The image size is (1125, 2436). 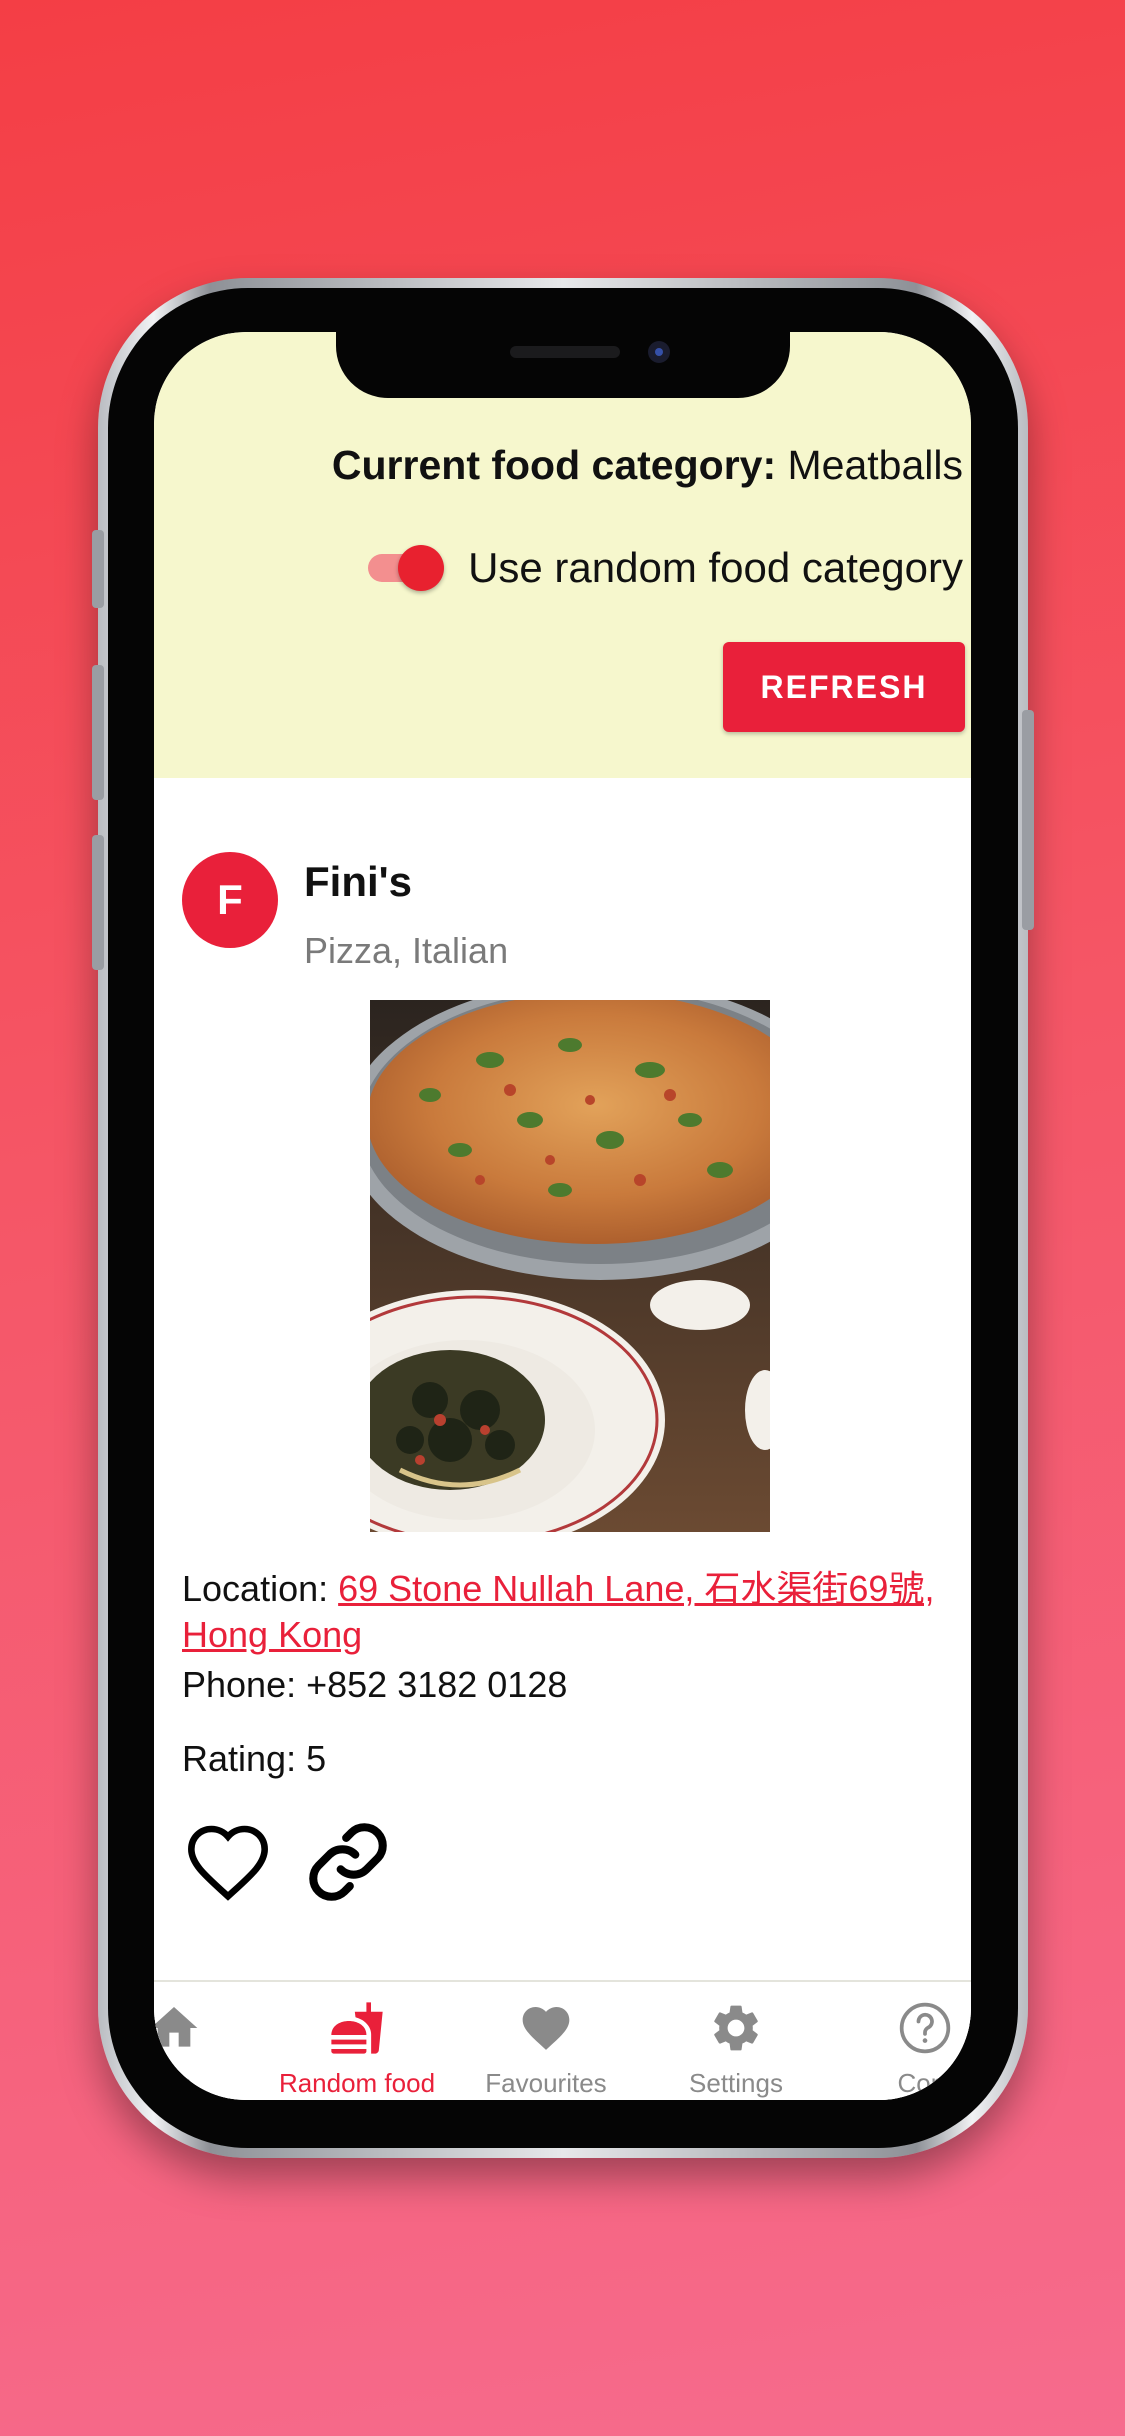 I want to click on tab-random-food-label: Random food, so click(x=357, y=2083).